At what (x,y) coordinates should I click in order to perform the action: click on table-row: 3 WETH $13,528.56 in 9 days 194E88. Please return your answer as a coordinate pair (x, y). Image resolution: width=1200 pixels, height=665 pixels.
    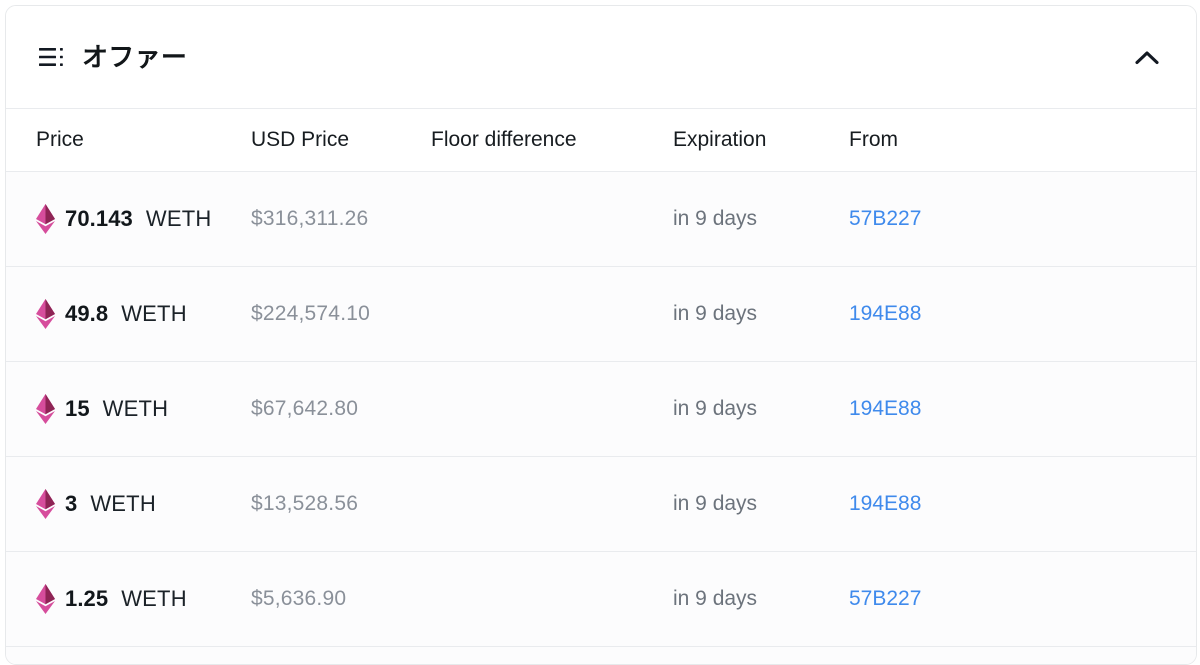
    Looking at the image, I should click on (601, 504).